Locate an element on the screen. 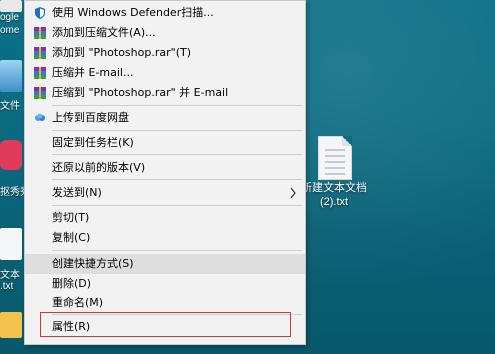 This screenshot has height=354, width=495. desktop-icon-label-2: ome is located at coordinates (10, 30).